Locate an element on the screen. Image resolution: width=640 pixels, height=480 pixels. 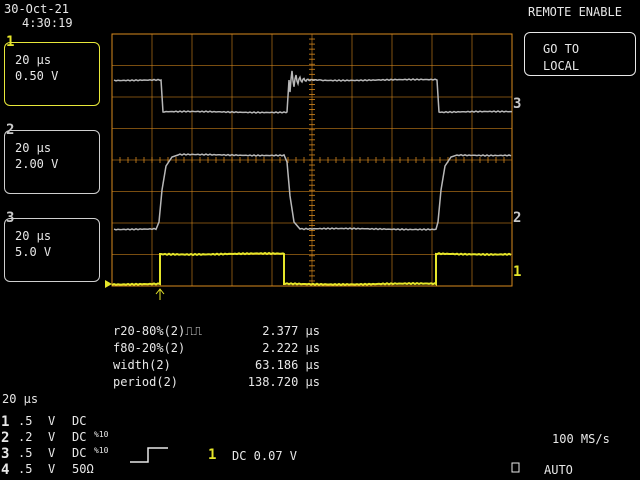
channel-number: 4 is located at coordinates (5, 470).